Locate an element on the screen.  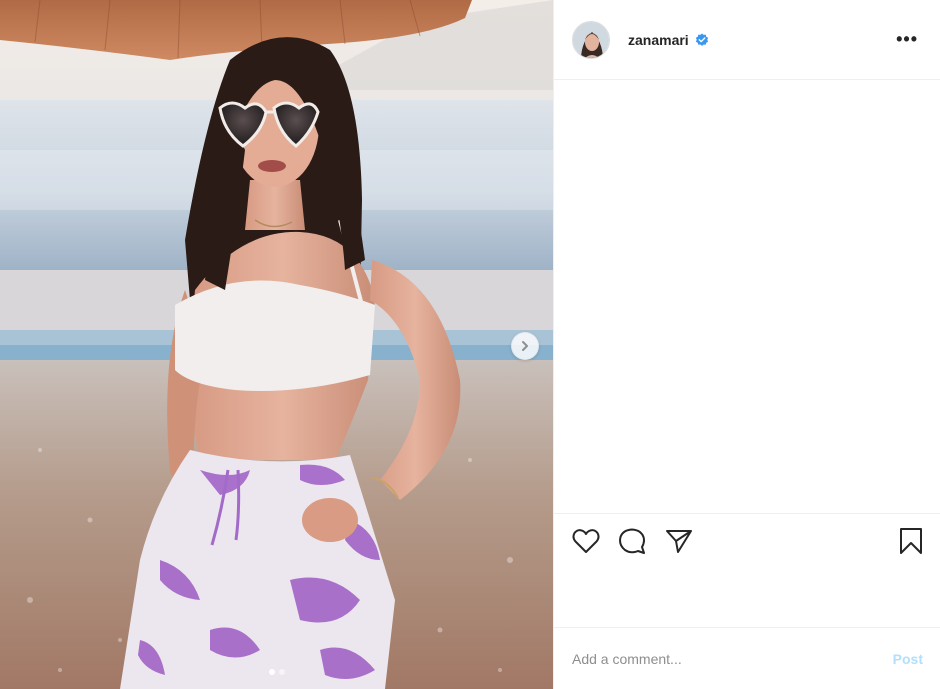
comment-input is located at coordinates (732, 659).